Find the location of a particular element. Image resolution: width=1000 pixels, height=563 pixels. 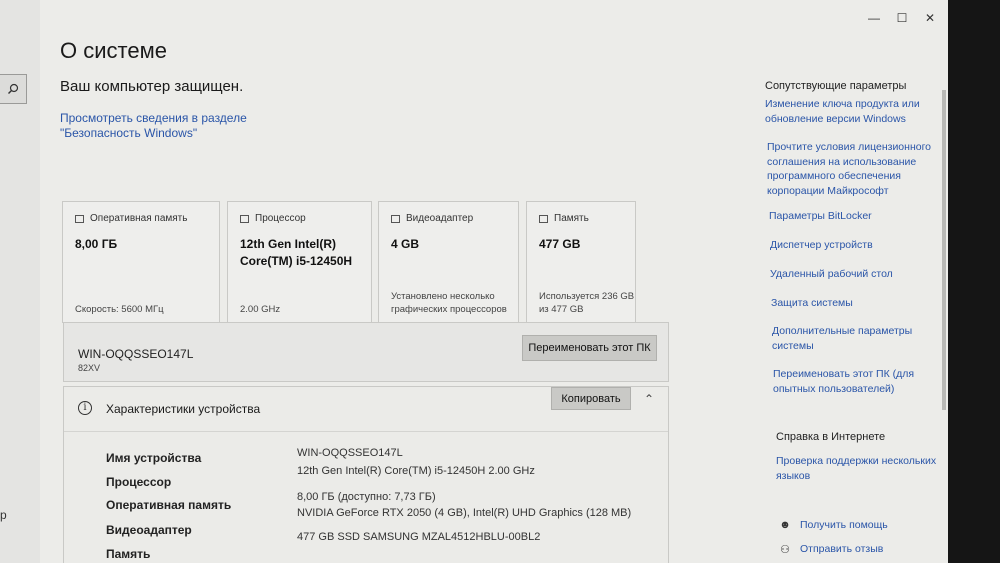

spec-label-storage: Память is located at coordinates (128, 554).